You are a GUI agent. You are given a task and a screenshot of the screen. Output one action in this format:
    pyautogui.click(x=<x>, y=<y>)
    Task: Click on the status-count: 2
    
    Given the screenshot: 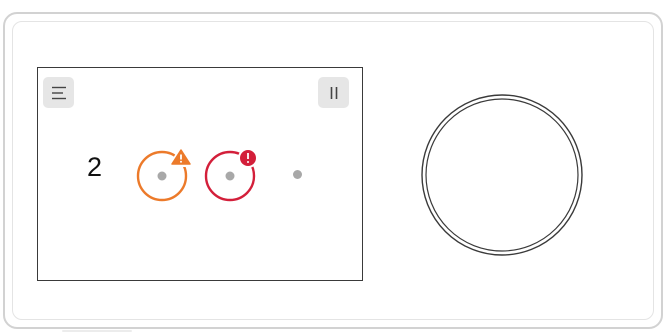 What is the action you would take?
    pyautogui.click(x=95, y=167)
    